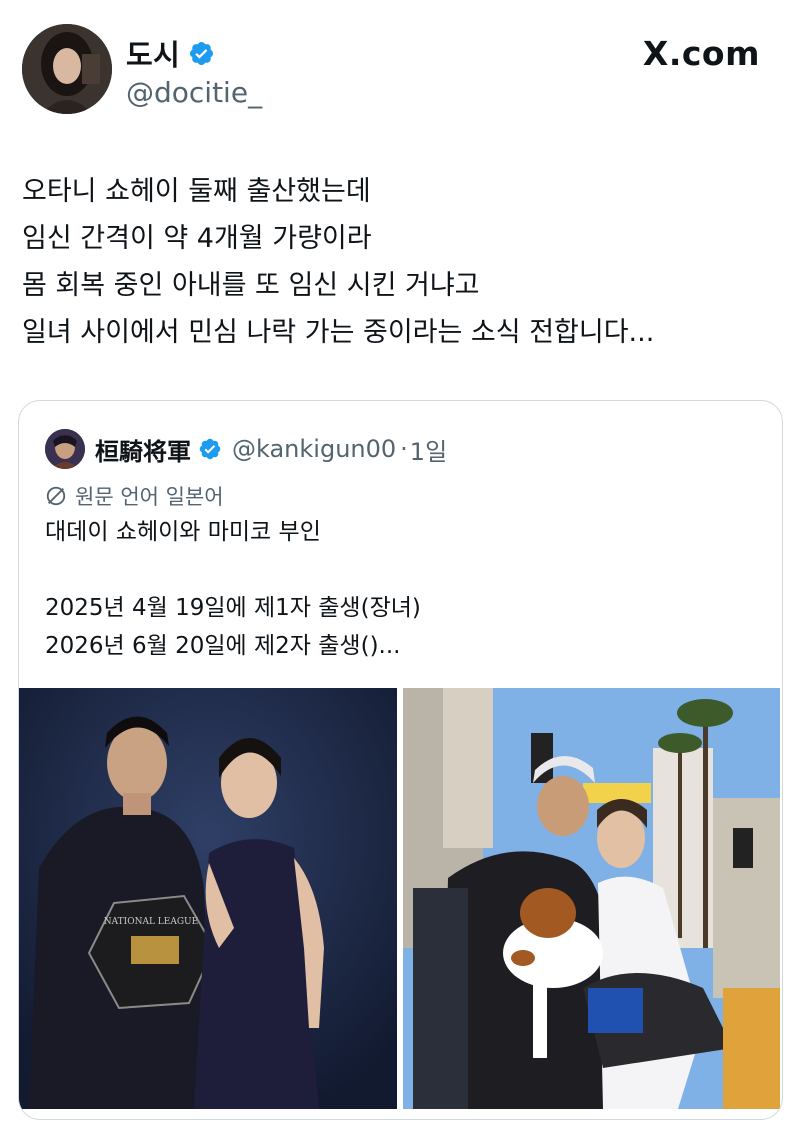 The height and width of the screenshot is (1140, 800). I want to click on avatar-photo-icon, so click(67, 69).